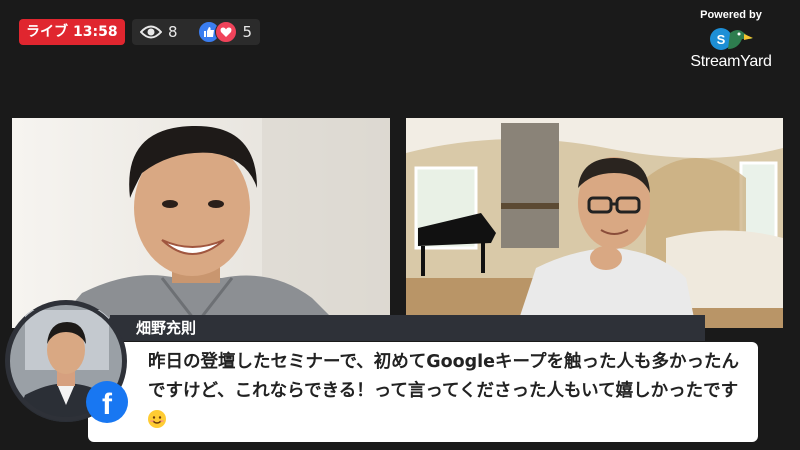 The height and width of the screenshot is (450, 800). What do you see at coordinates (47, 32) in the screenshot?
I see `live-label: ライブ` at bounding box center [47, 32].